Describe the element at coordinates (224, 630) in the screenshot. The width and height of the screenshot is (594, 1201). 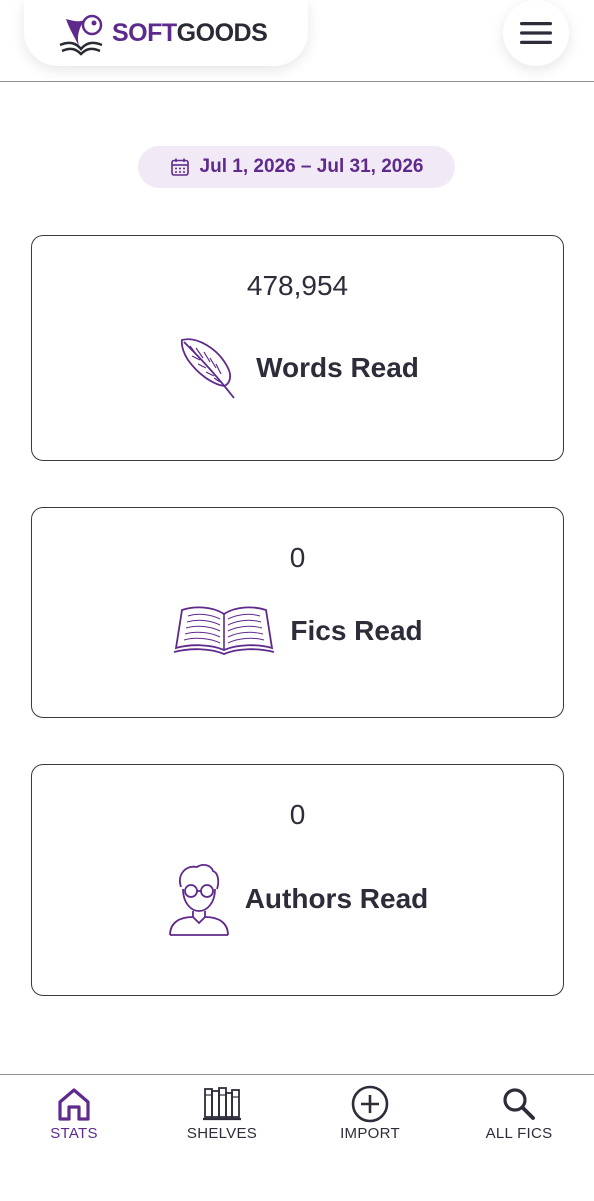
I see `open-book-icon` at that location.